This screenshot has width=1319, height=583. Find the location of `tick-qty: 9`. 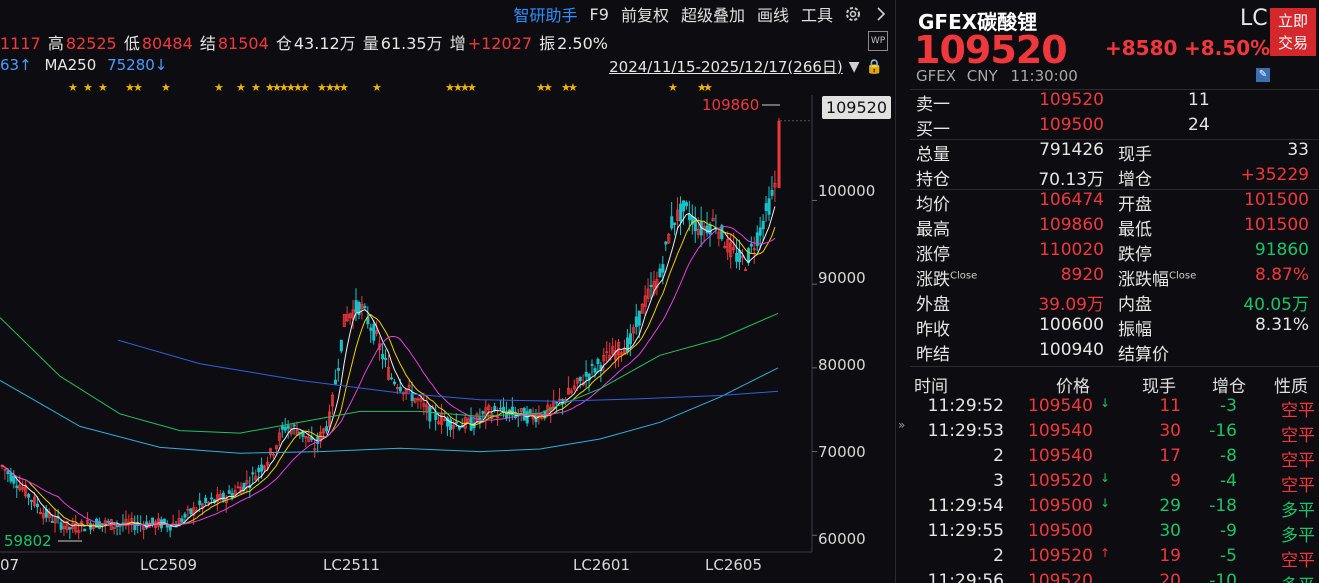

tick-qty: 9 is located at coordinates (1175, 481).